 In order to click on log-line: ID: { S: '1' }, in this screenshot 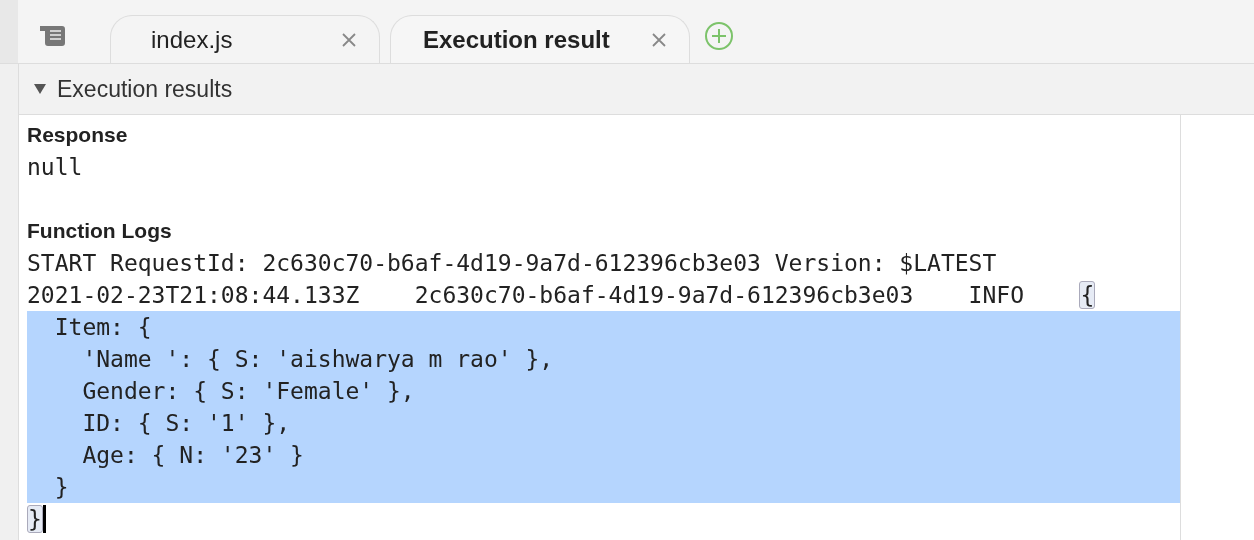, I will do `click(186, 423)`.